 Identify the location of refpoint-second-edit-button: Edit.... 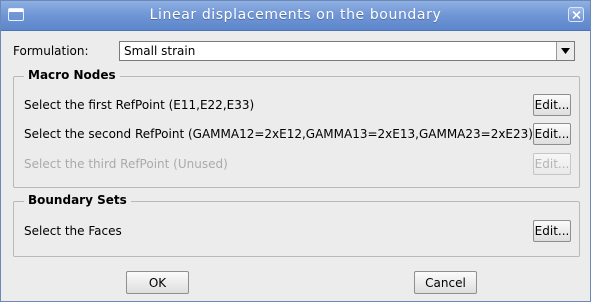
(552, 134).